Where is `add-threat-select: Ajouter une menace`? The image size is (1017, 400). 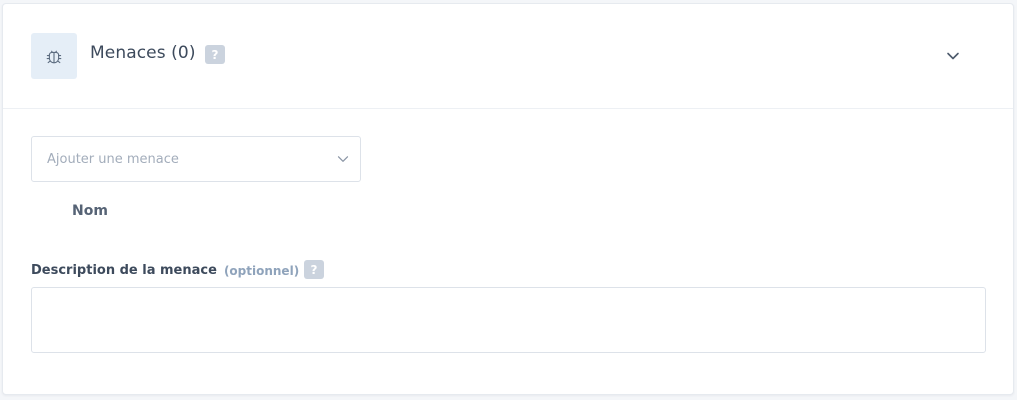 add-threat-select: Ajouter une menace is located at coordinates (196, 159).